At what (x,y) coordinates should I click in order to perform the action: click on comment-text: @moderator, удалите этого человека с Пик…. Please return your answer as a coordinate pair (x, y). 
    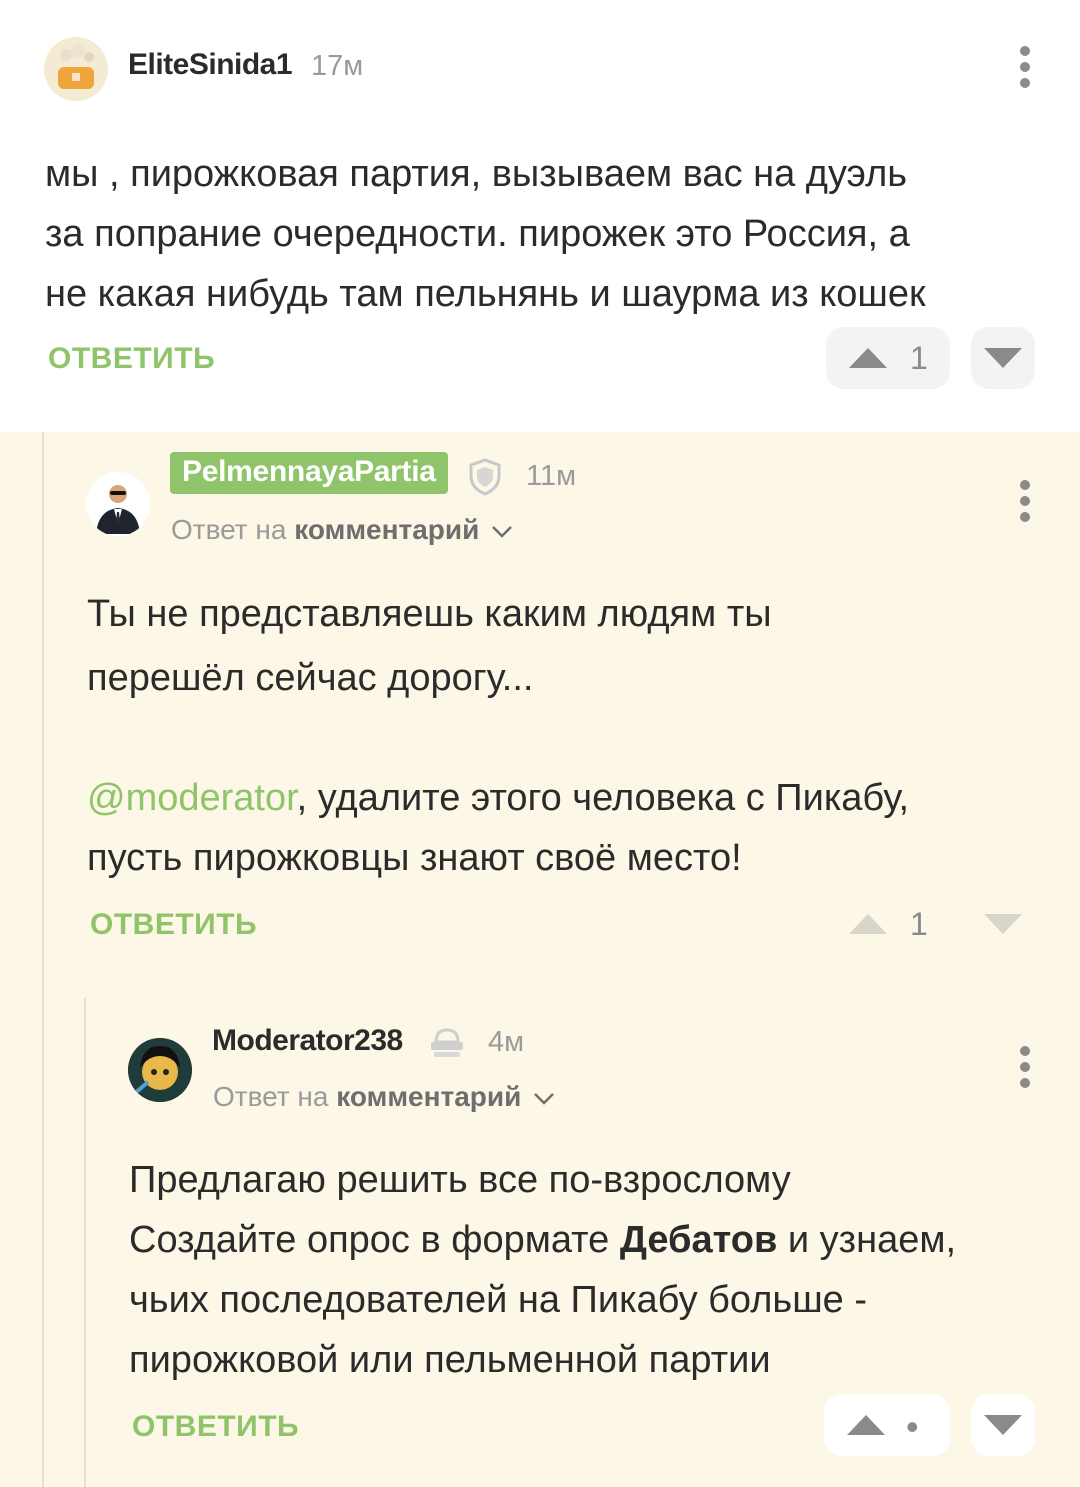
    Looking at the image, I should click on (567, 828).